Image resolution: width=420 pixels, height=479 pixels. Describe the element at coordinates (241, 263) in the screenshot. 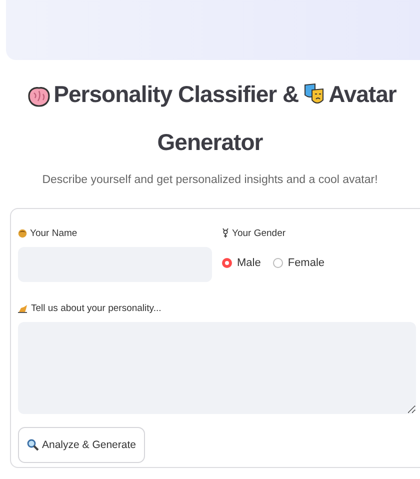

I see `radio-option: Male` at that location.